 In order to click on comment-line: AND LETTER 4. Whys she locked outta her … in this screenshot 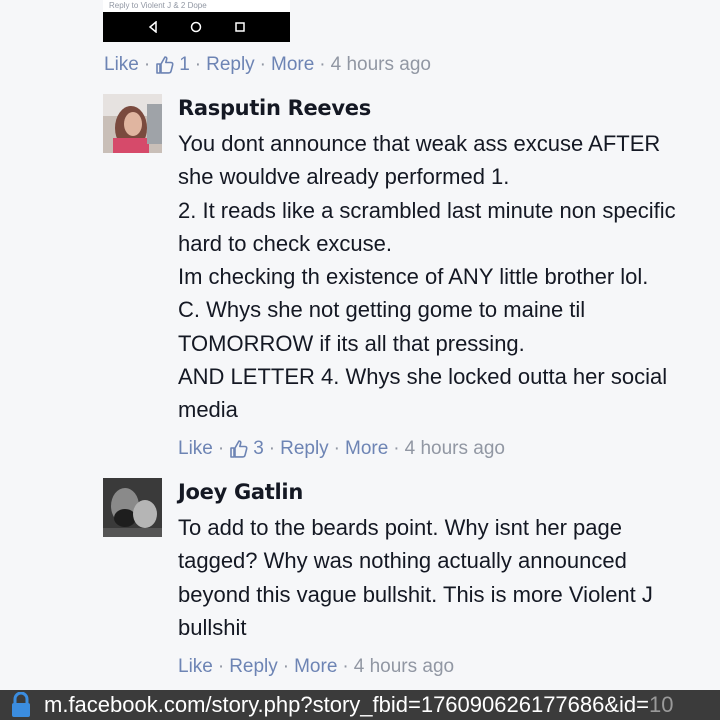, I will do `click(423, 377)`.